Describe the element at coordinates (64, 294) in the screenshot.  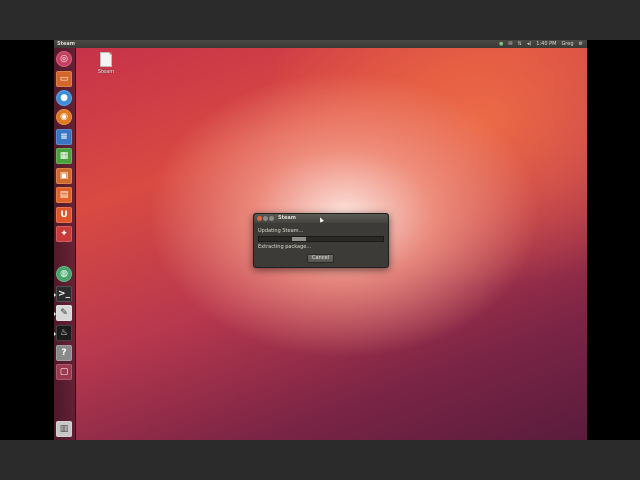
I see `terminal-icon: >_` at that location.